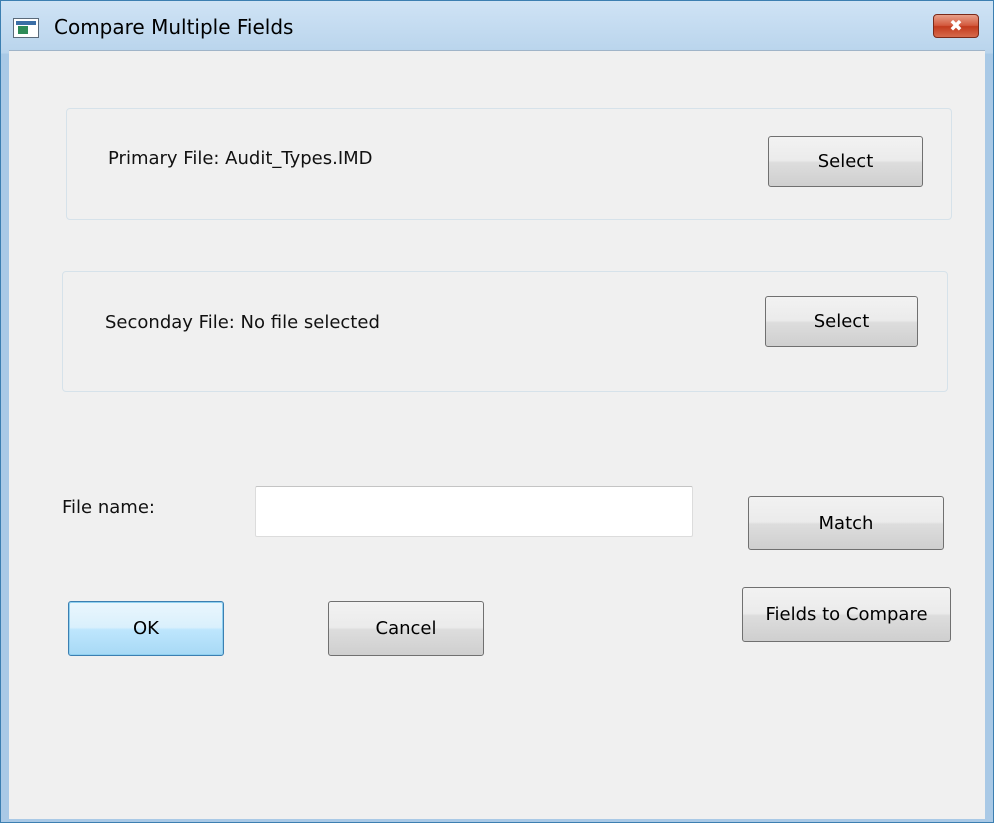  What do you see at coordinates (846, 523) in the screenshot?
I see `match-button: Match` at bounding box center [846, 523].